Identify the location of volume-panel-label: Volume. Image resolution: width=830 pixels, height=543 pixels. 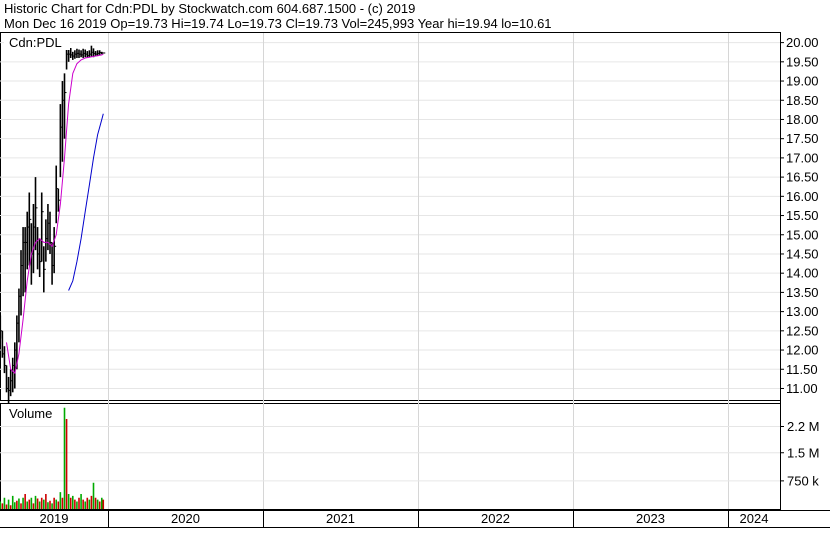
(30, 413).